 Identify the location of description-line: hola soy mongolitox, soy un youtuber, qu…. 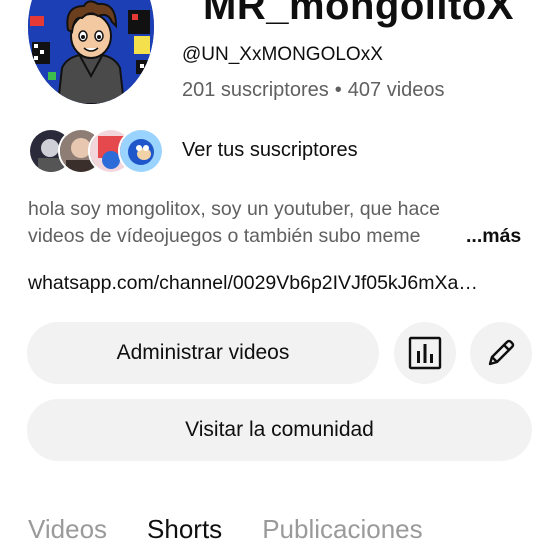
(234, 209).